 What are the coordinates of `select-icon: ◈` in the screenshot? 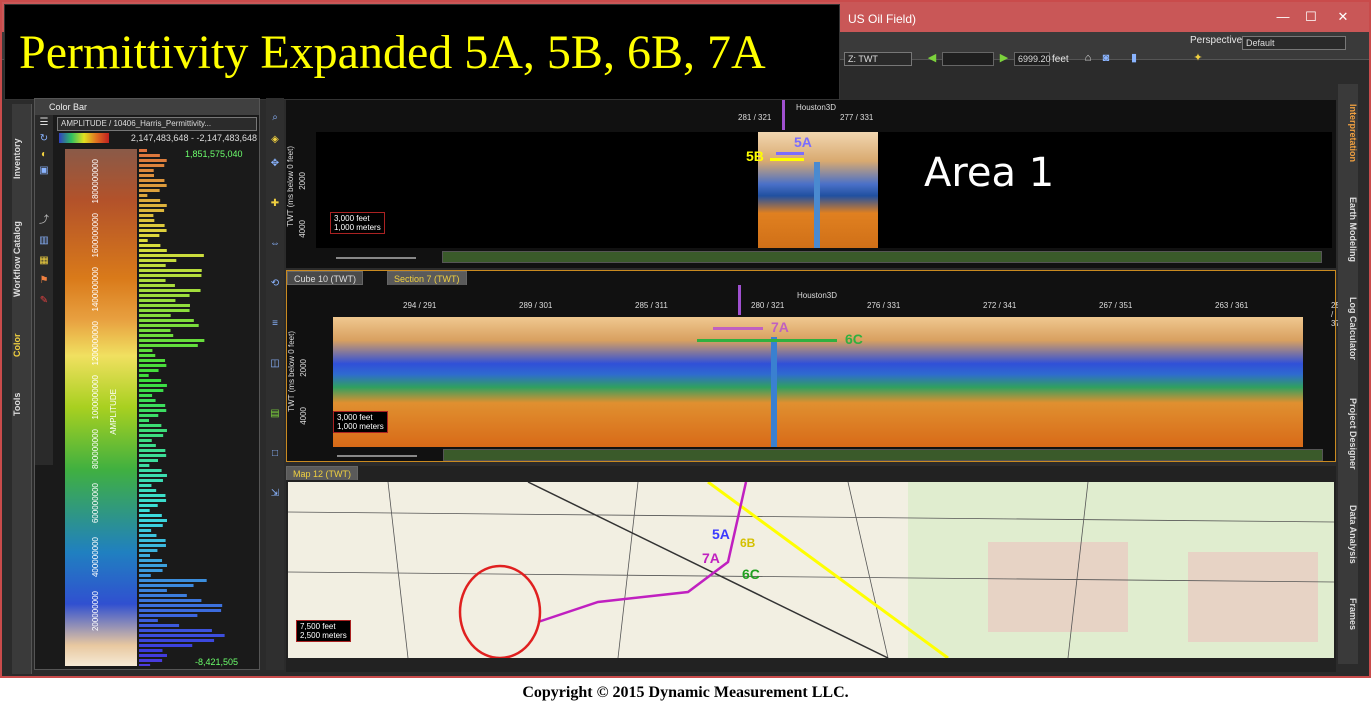 It's located at (275, 140).